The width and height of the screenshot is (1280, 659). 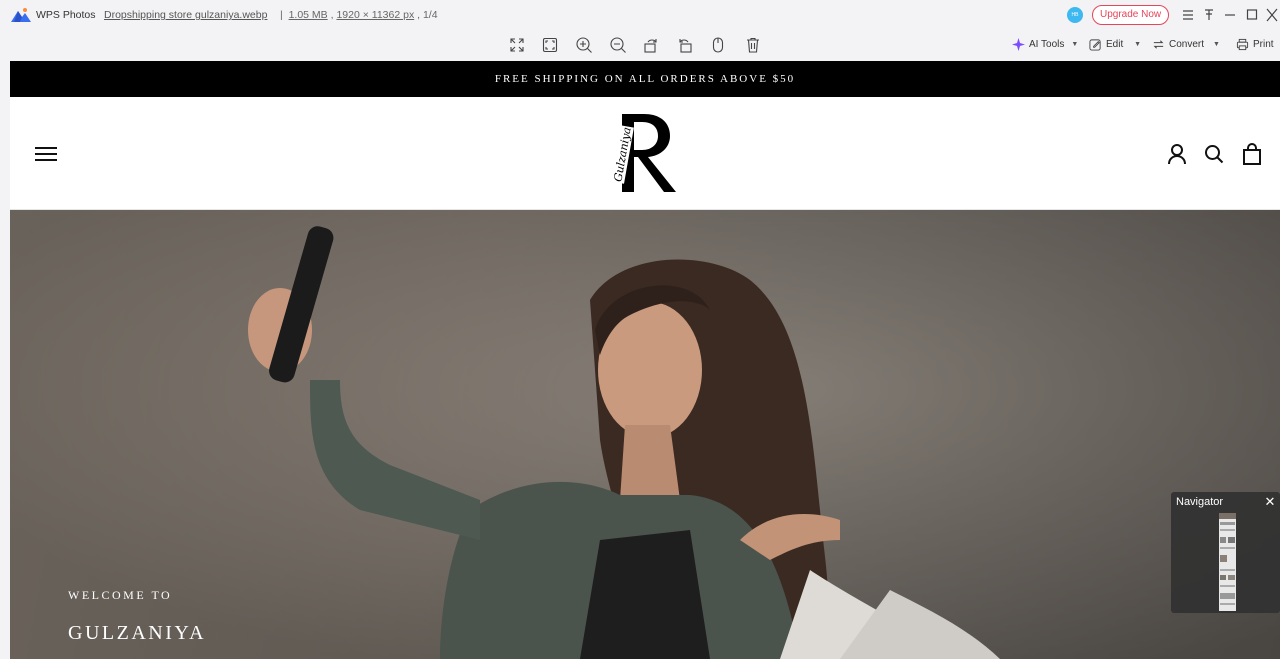 What do you see at coordinates (1230, 15) in the screenshot?
I see `minimize-icon` at bounding box center [1230, 15].